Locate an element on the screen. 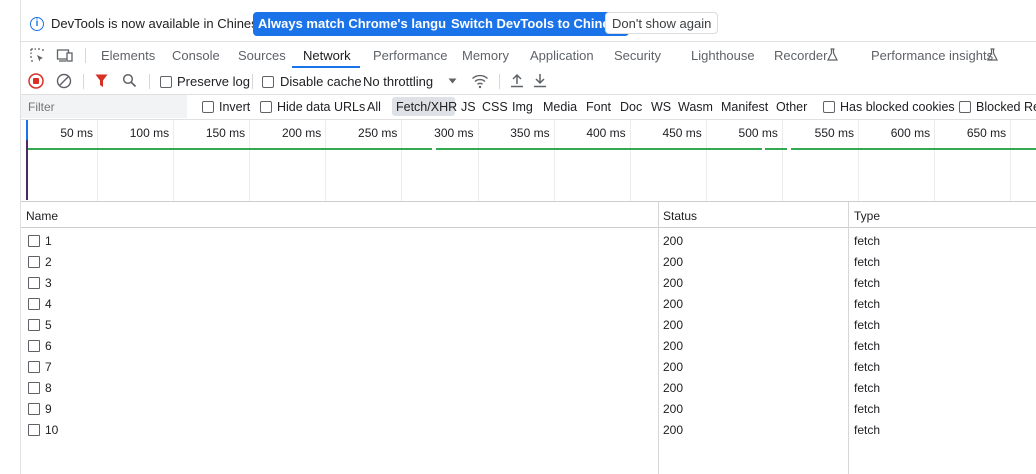 The height and width of the screenshot is (474, 1036). preserve-log-checkbox is located at coordinates (166, 82).